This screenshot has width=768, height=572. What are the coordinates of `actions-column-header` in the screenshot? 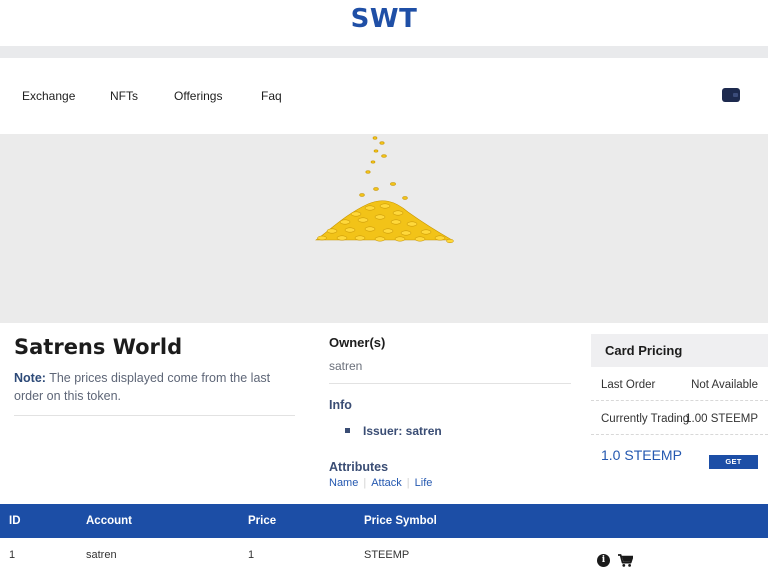 It's located at (677, 521).